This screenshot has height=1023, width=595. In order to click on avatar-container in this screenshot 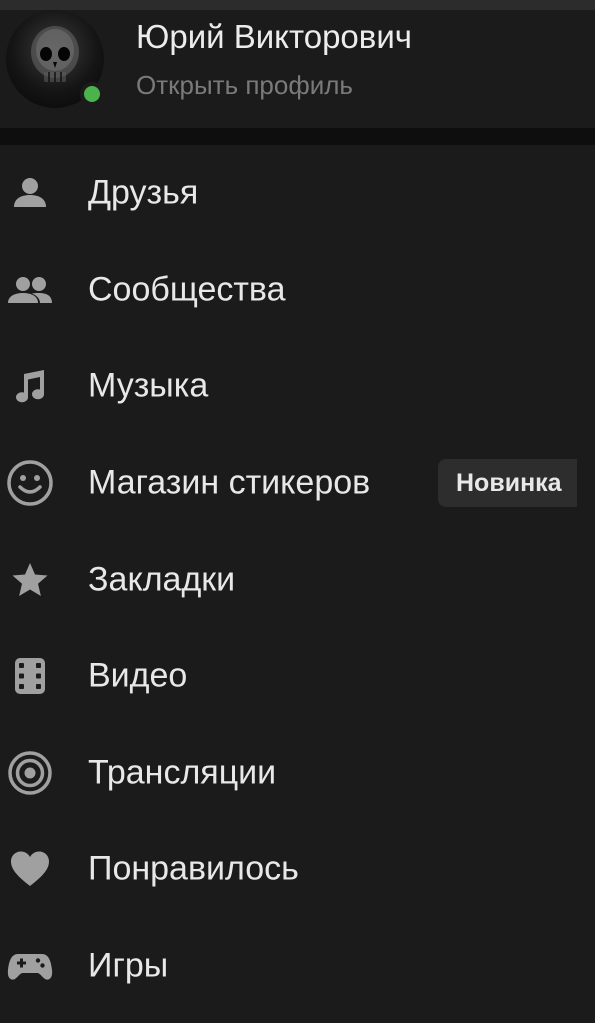, I will do `click(55, 59)`.